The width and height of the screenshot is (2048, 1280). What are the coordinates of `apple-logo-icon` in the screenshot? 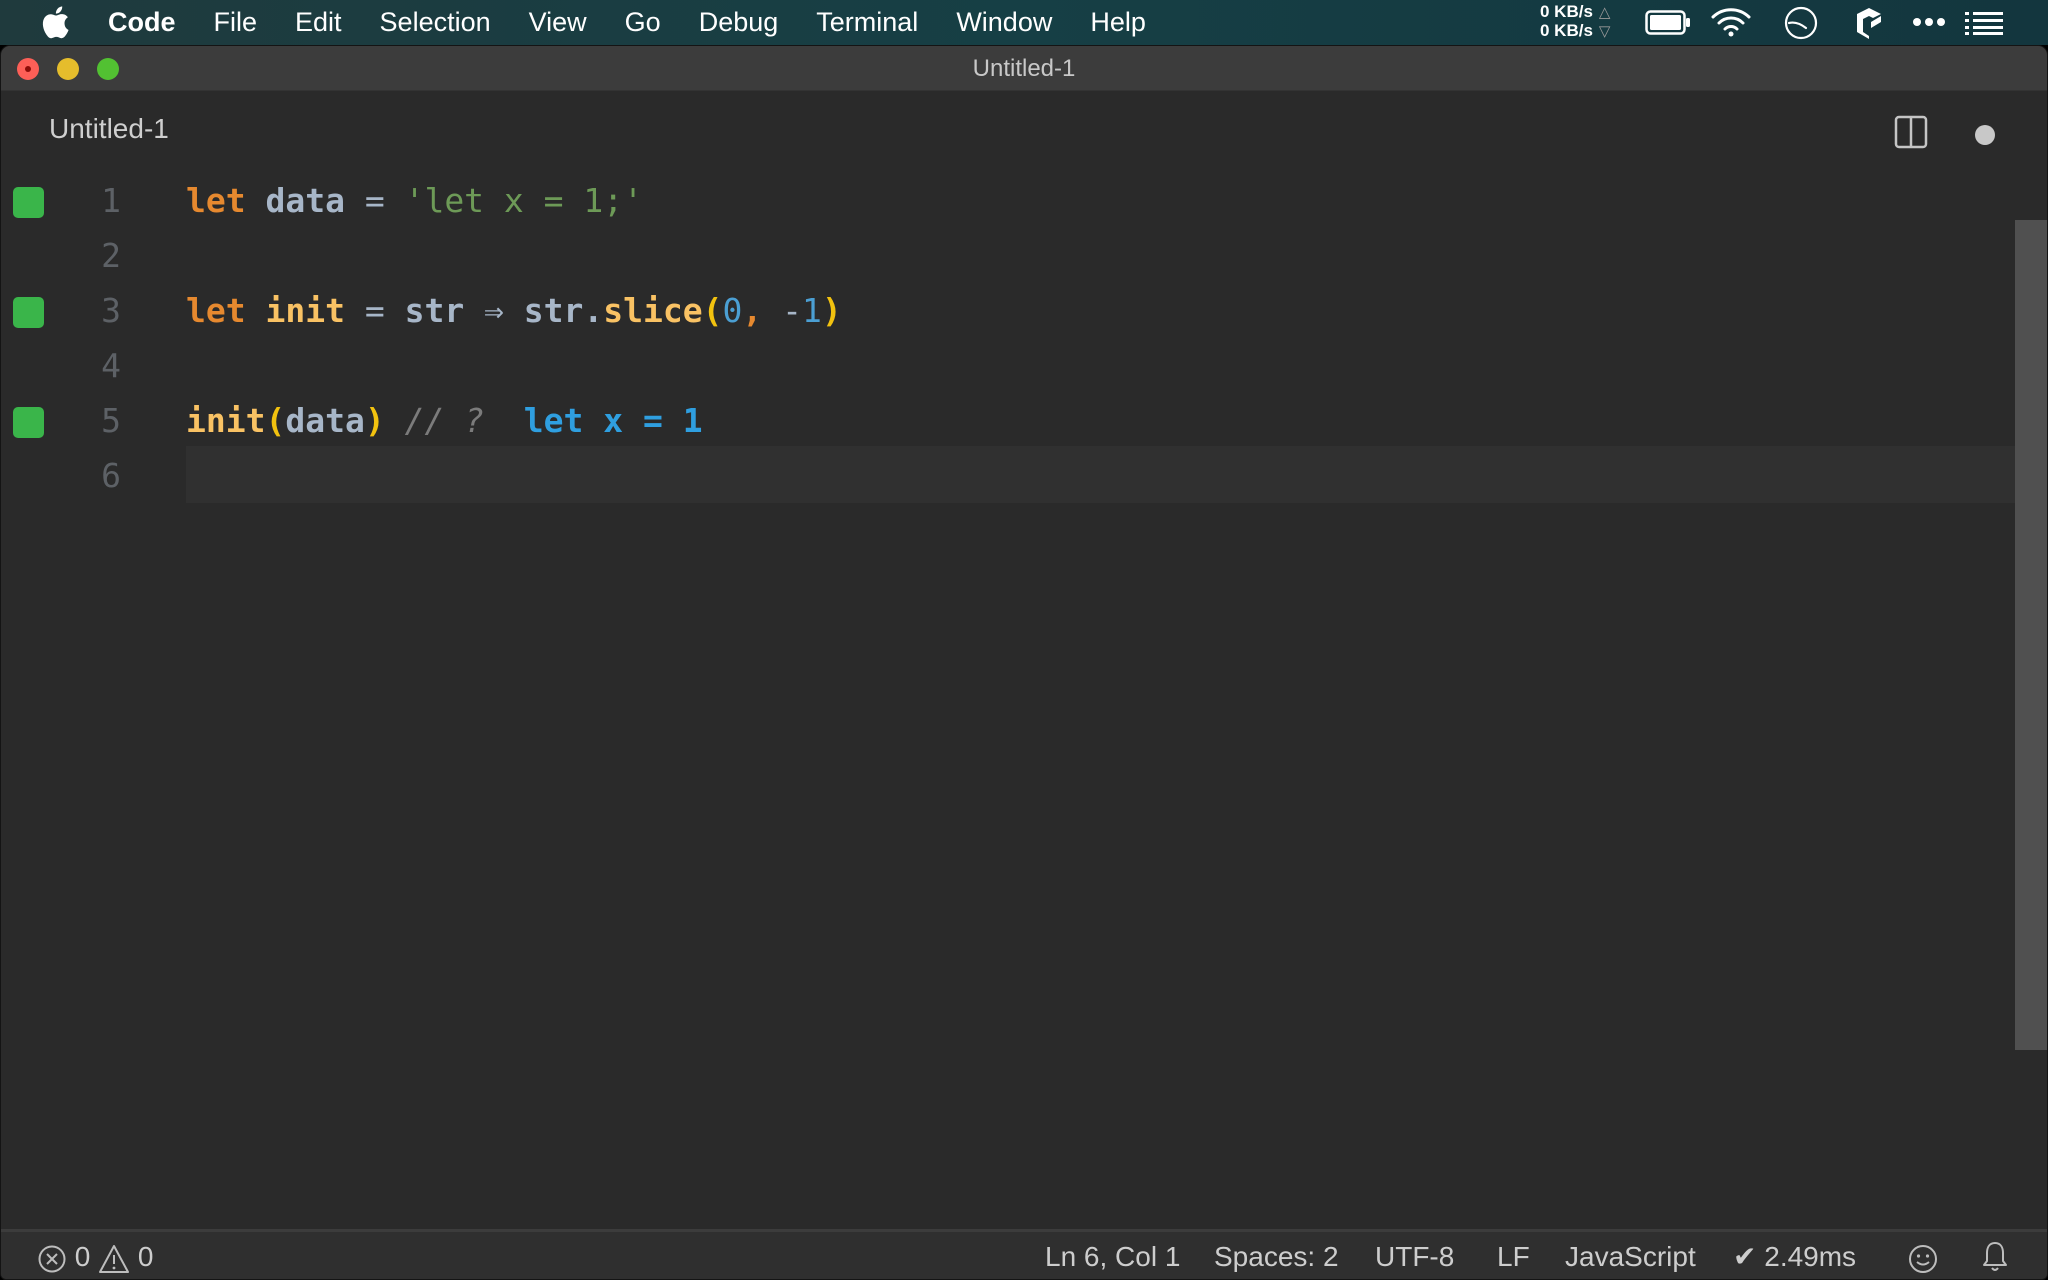 It's located at (55, 22).